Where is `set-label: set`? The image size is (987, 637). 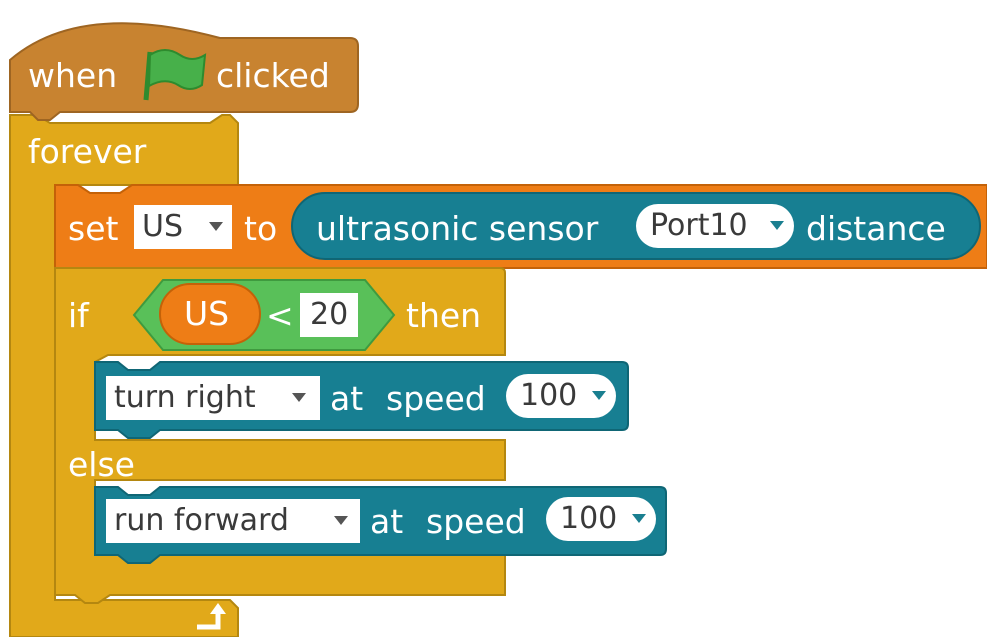
set-label: set is located at coordinates (93, 228).